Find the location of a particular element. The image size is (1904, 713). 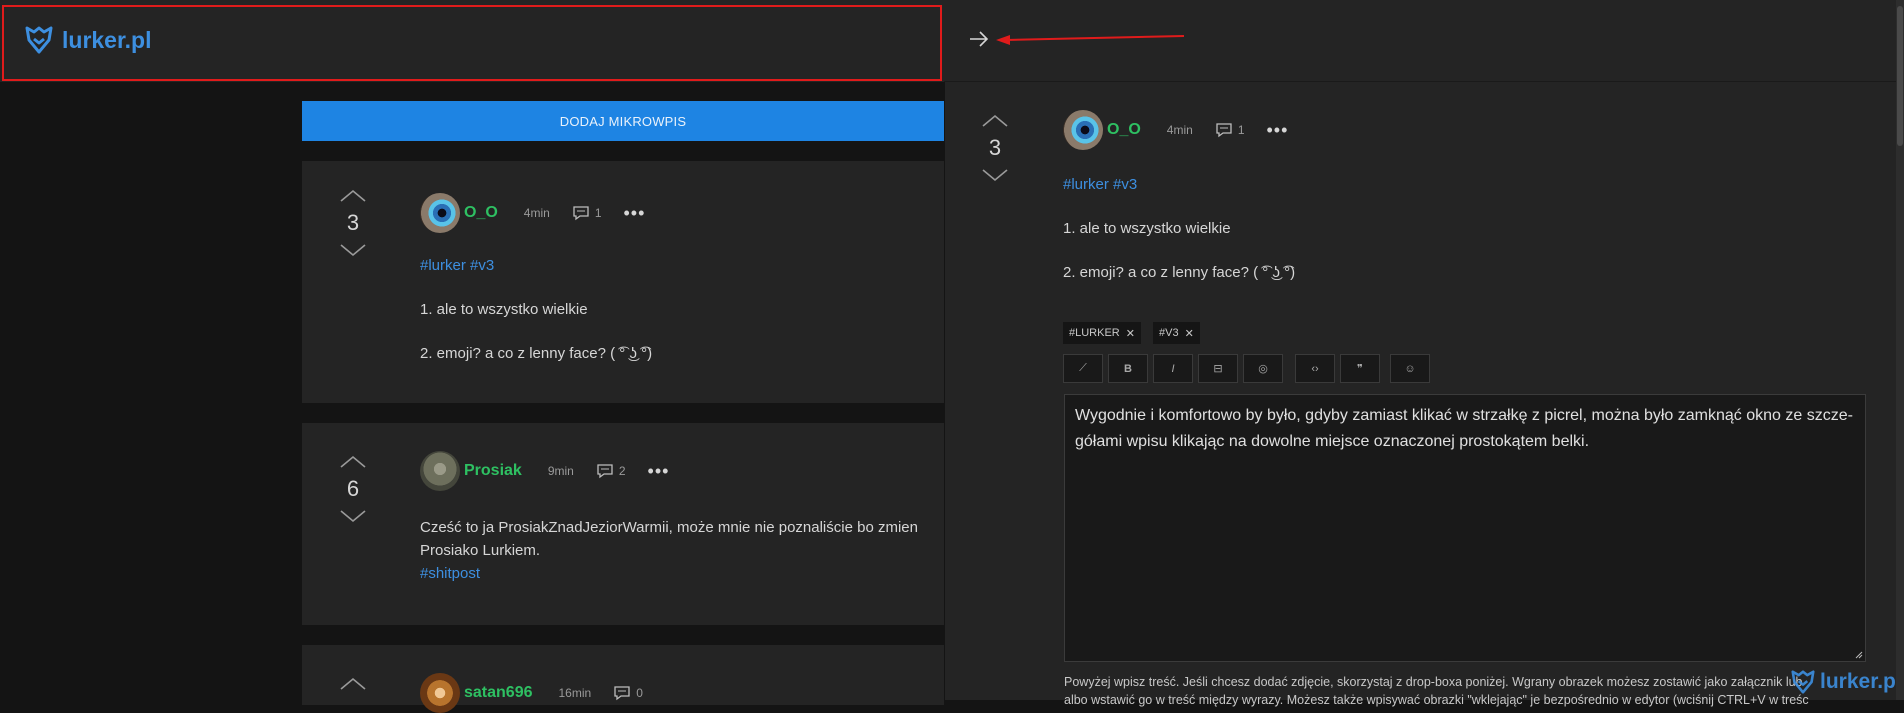

scrollbar-thumb is located at coordinates (1900, 76).